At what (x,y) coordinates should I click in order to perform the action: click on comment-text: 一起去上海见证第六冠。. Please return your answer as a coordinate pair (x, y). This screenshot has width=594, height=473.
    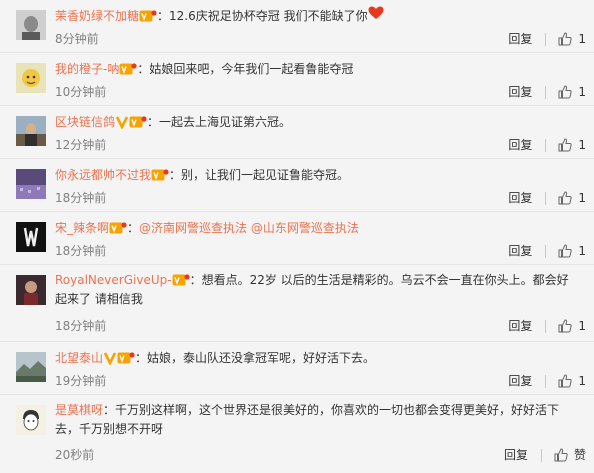
    Looking at the image, I should click on (225, 122).